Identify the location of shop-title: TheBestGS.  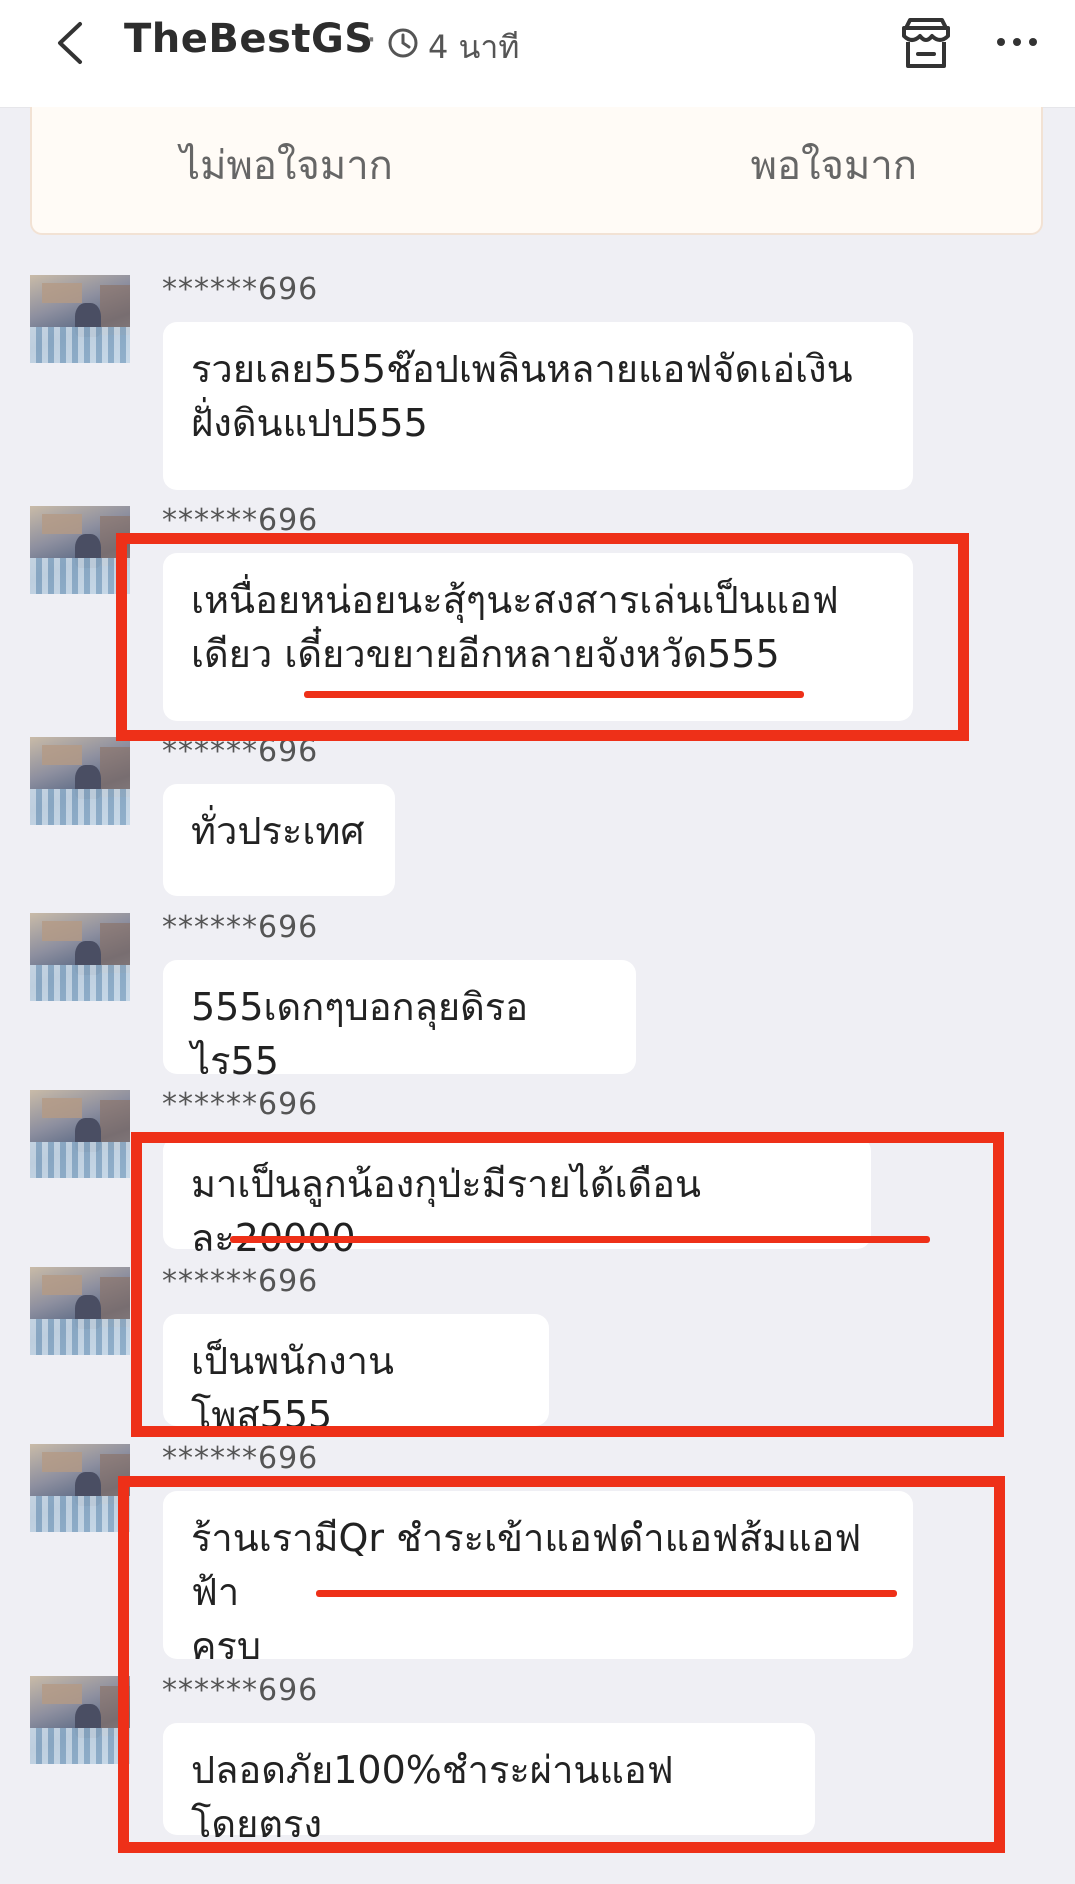
(249, 39).